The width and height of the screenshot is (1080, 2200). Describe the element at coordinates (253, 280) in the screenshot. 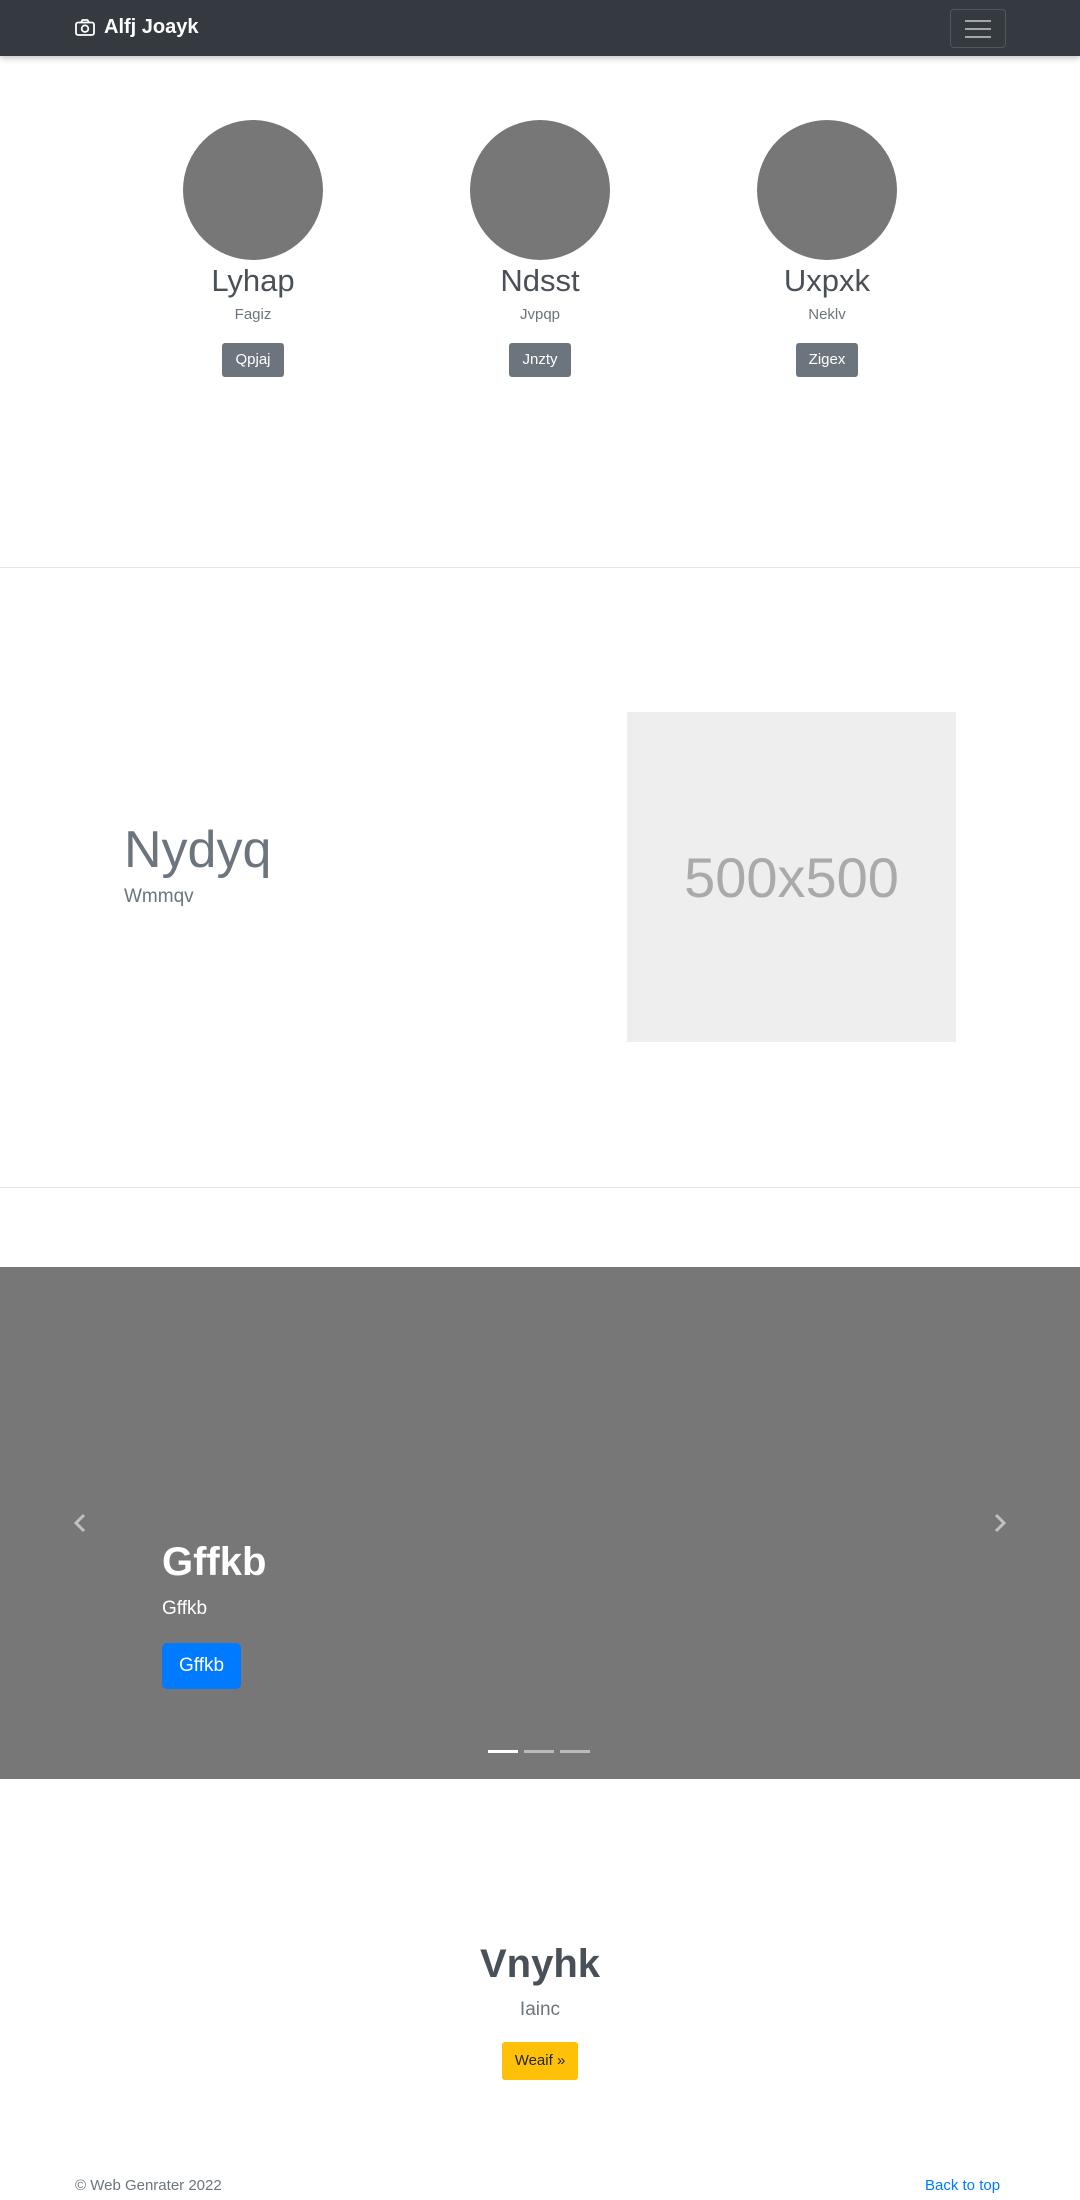

I see `member-name: Lyhap` at that location.